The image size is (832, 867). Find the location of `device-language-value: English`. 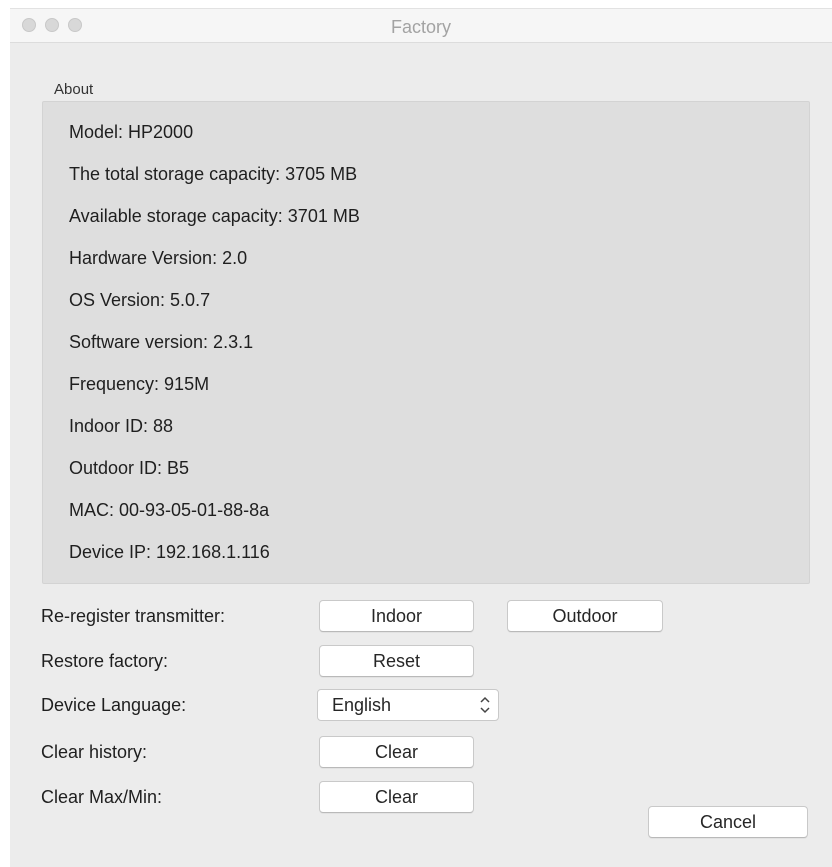

device-language-value: English is located at coordinates (362, 705).